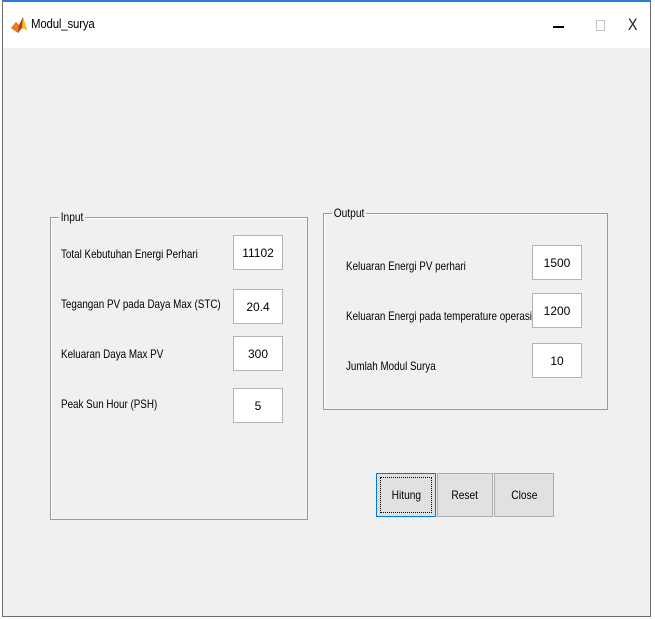 This screenshot has height=619, width=655. I want to click on power-input, so click(258, 353).